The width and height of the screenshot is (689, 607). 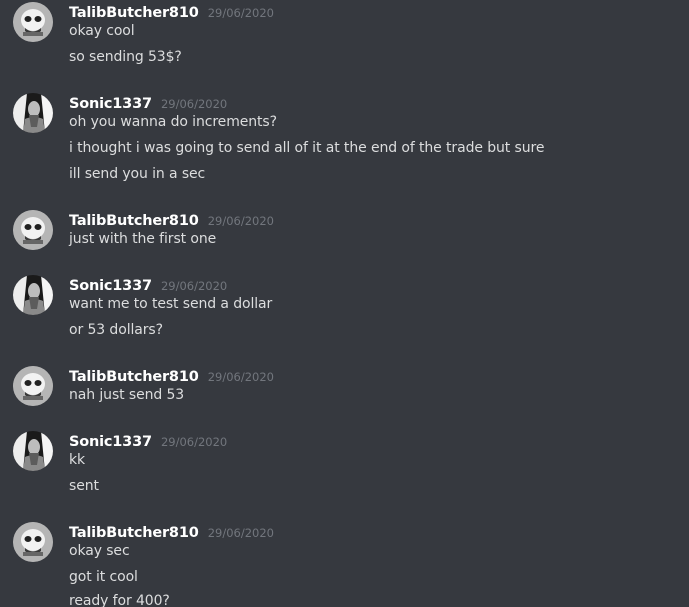 I want to click on message-text: so sending 53$?, so click(x=125, y=57).